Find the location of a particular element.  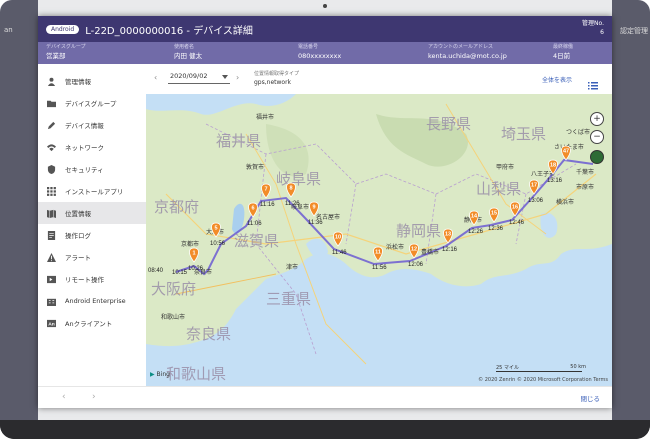

person-icon is located at coordinates (51, 81).